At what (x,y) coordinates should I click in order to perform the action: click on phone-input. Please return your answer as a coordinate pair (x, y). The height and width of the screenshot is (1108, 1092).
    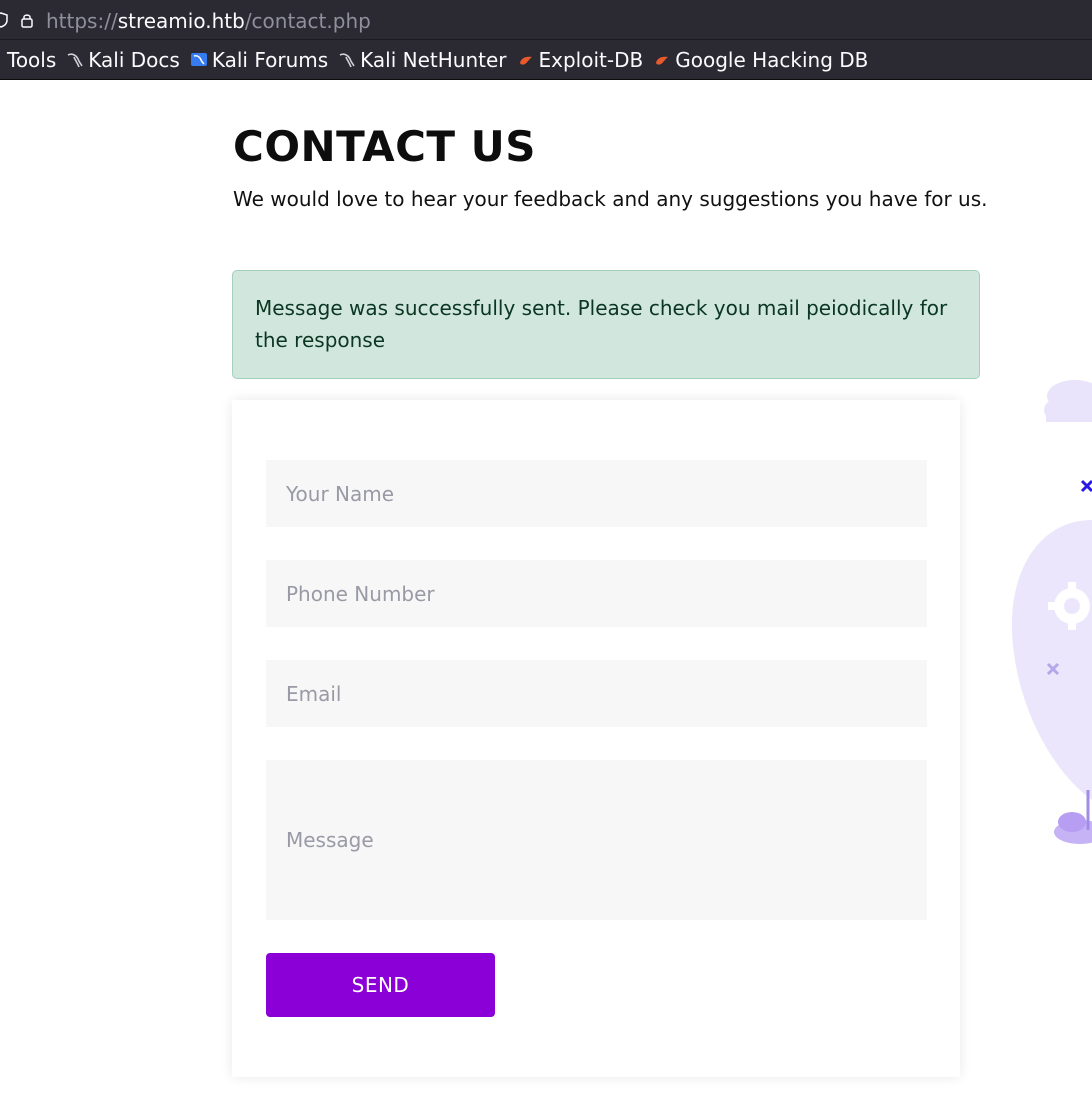
    Looking at the image, I should click on (596, 593).